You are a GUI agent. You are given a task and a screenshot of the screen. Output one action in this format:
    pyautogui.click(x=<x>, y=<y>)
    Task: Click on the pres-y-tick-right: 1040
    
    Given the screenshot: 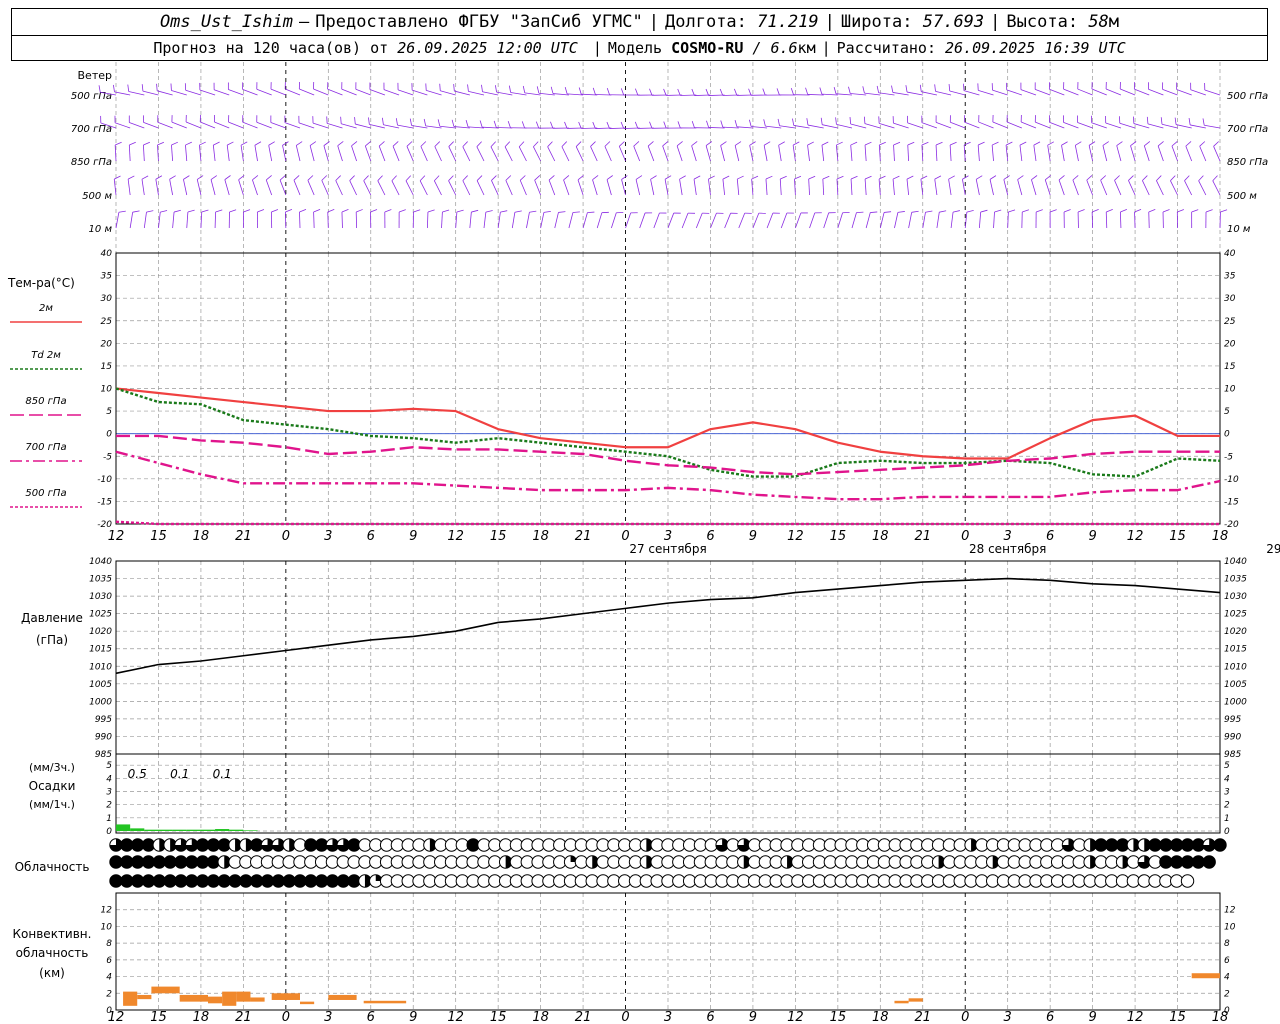 What is the action you would take?
    pyautogui.click(x=1235, y=562)
    